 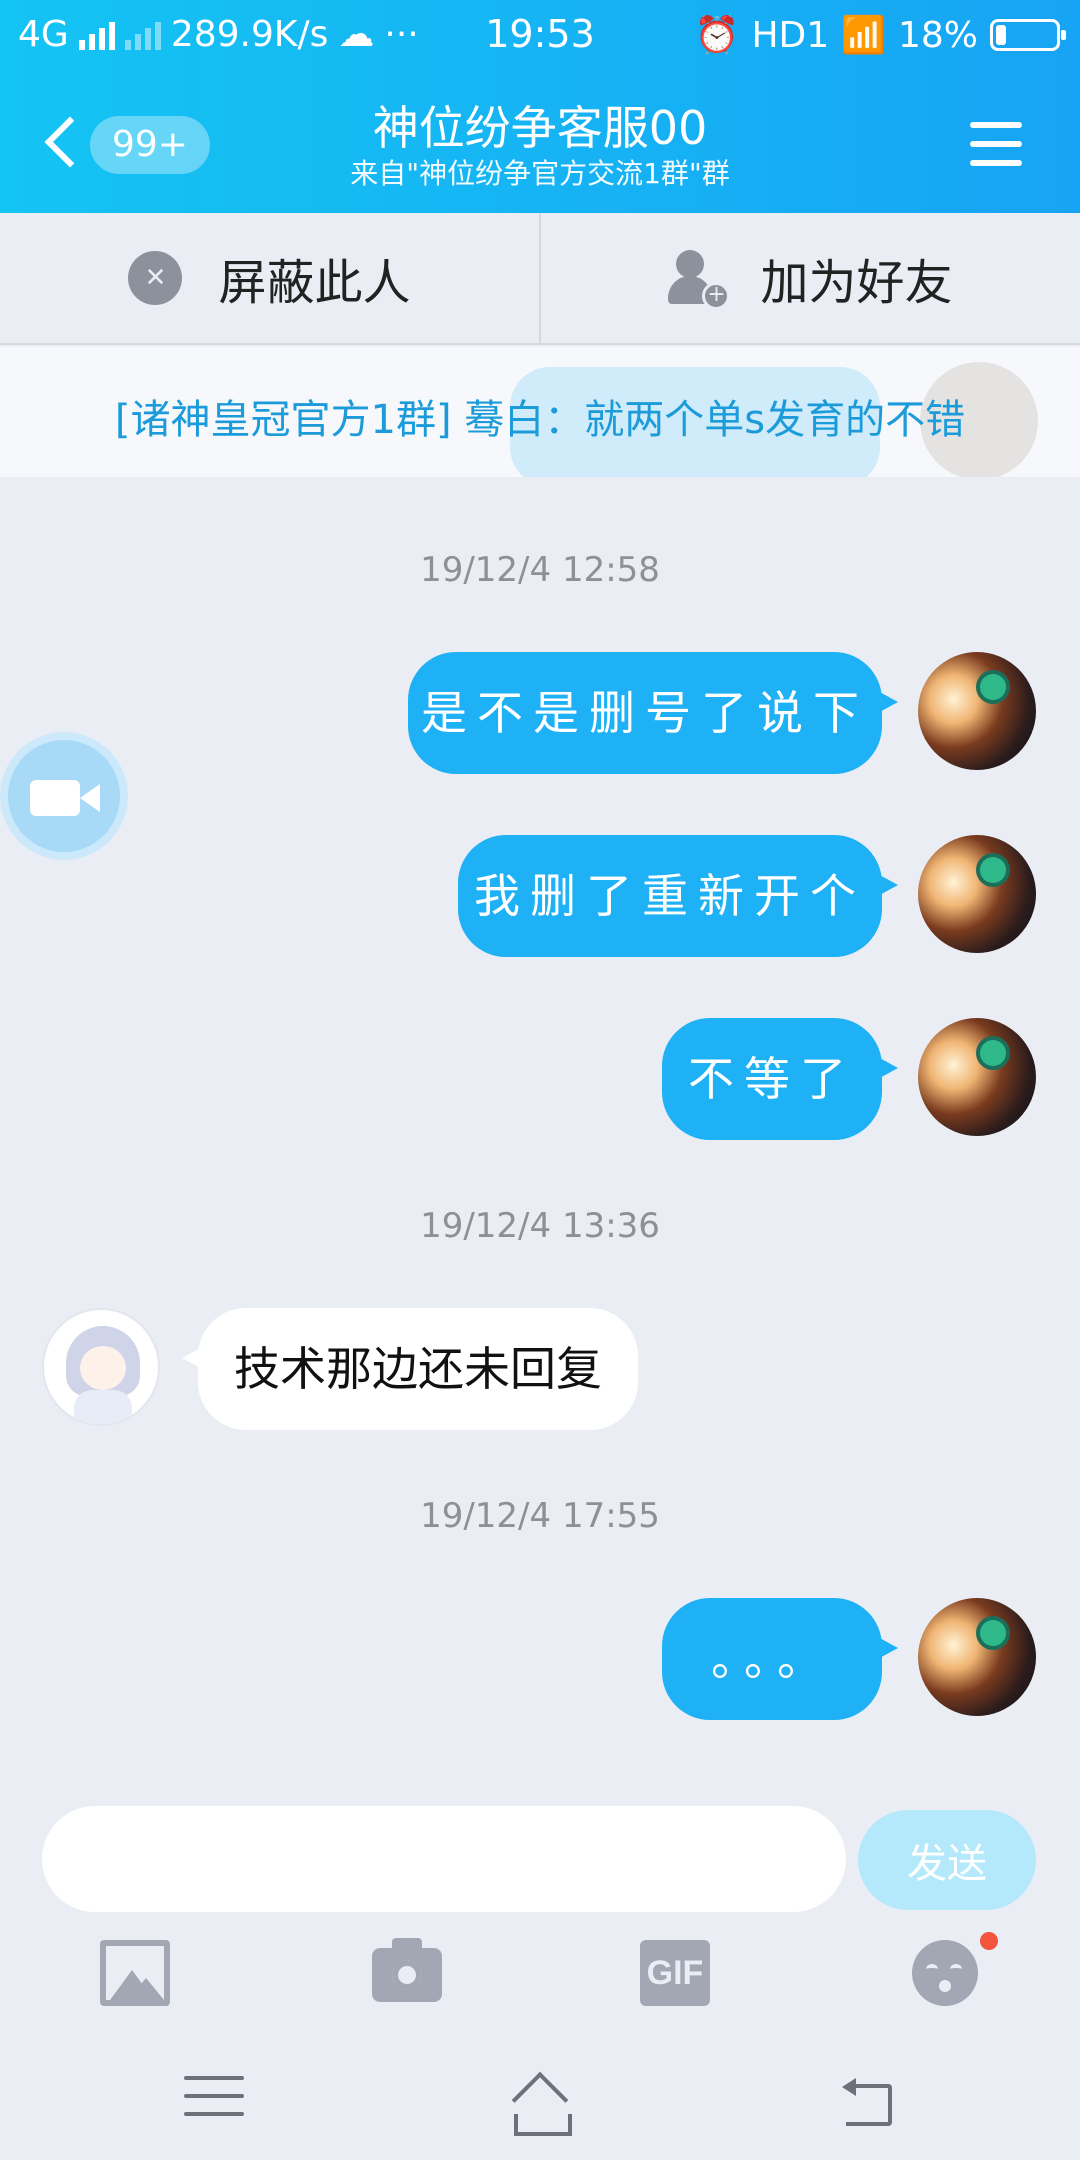 What do you see at coordinates (678, 896) in the screenshot?
I see `message-bubble-outgoing: 我删了重新开个` at bounding box center [678, 896].